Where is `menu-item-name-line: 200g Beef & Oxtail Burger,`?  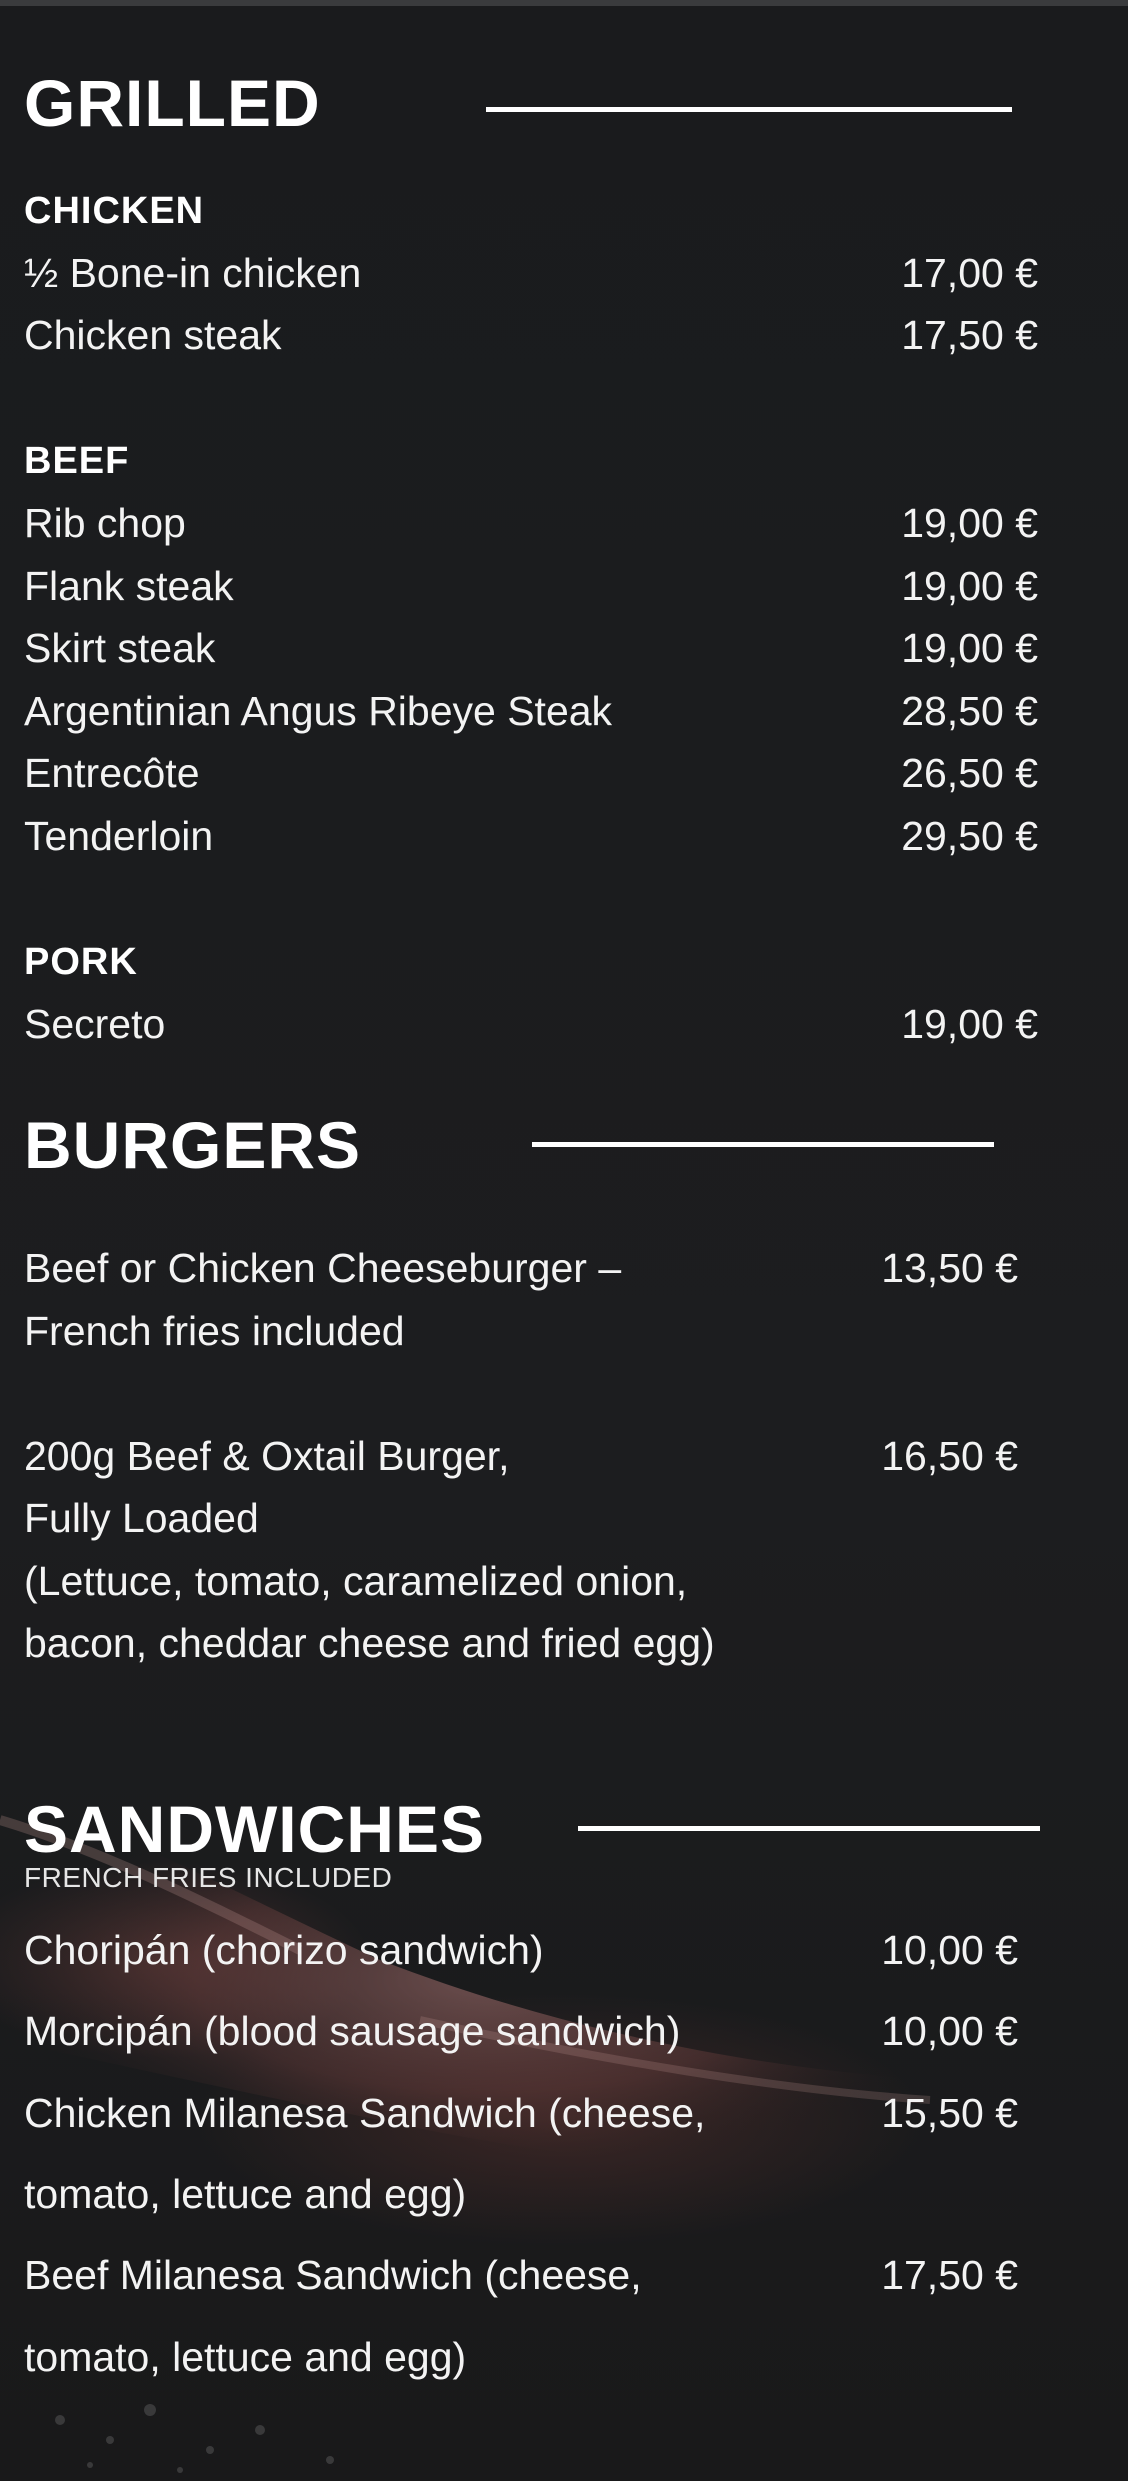
menu-item-name-line: 200g Beef & Oxtail Burger, is located at coordinates (267, 1456).